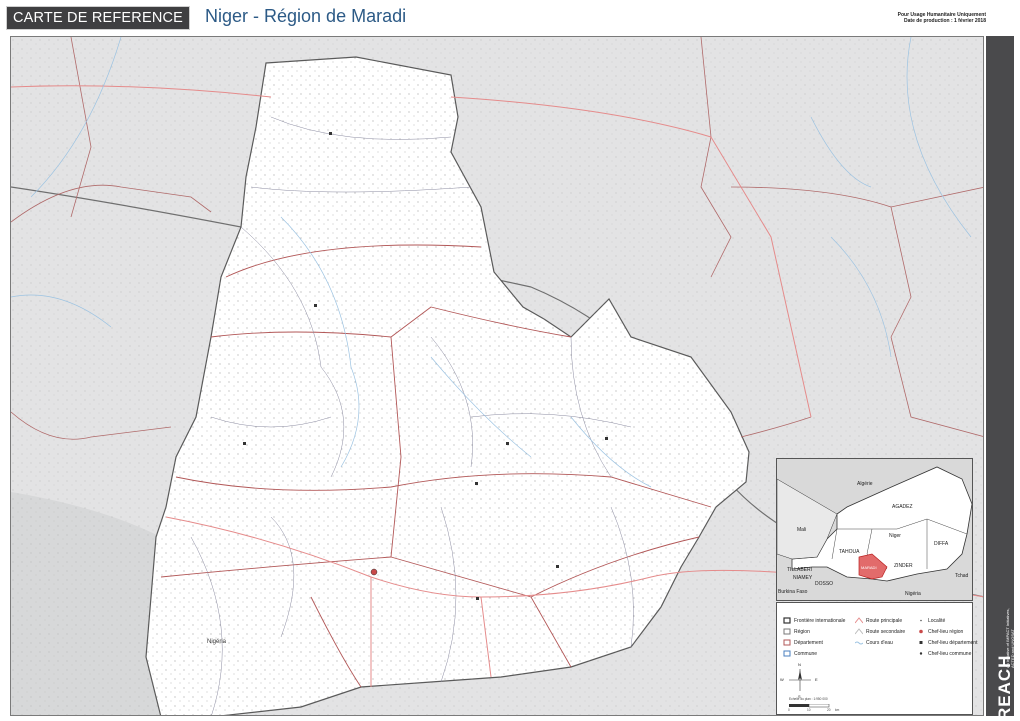  Describe the element at coordinates (944, 653) in the screenshot. I see `legend-item: Chef-lieu commune` at that location.